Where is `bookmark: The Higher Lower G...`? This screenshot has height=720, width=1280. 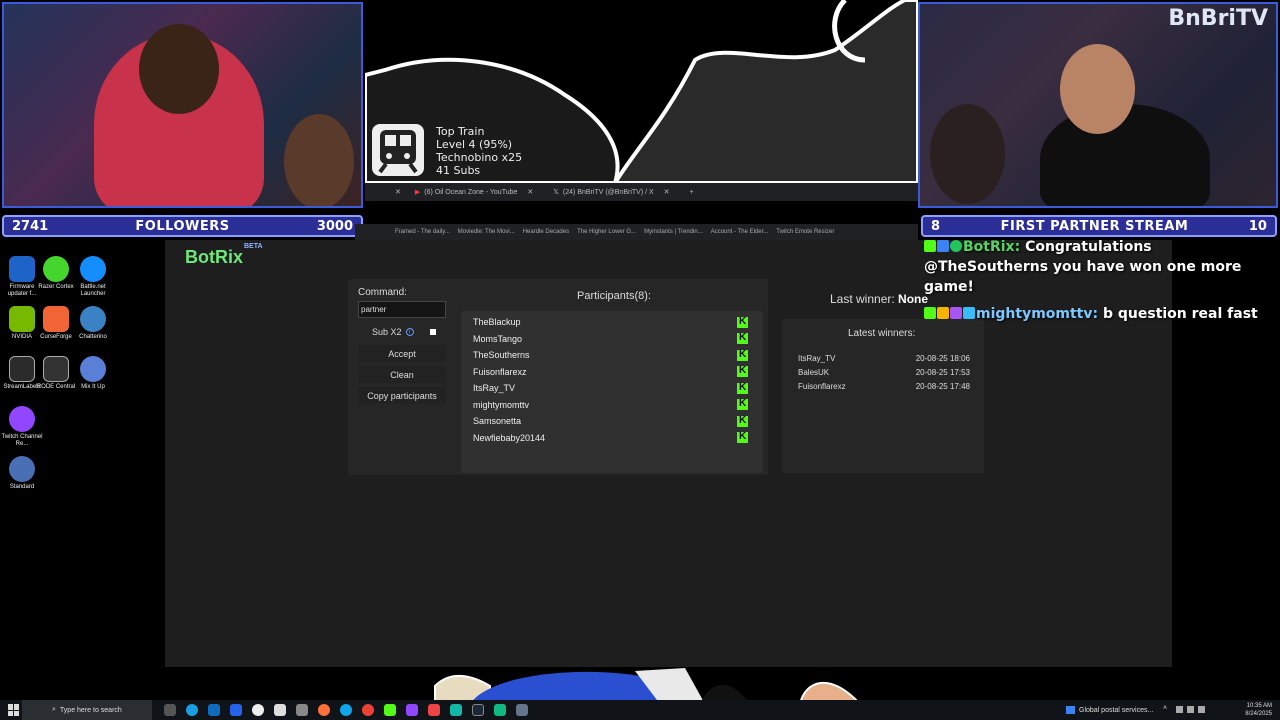 bookmark: The Higher Lower G... is located at coordinates (606, 232).